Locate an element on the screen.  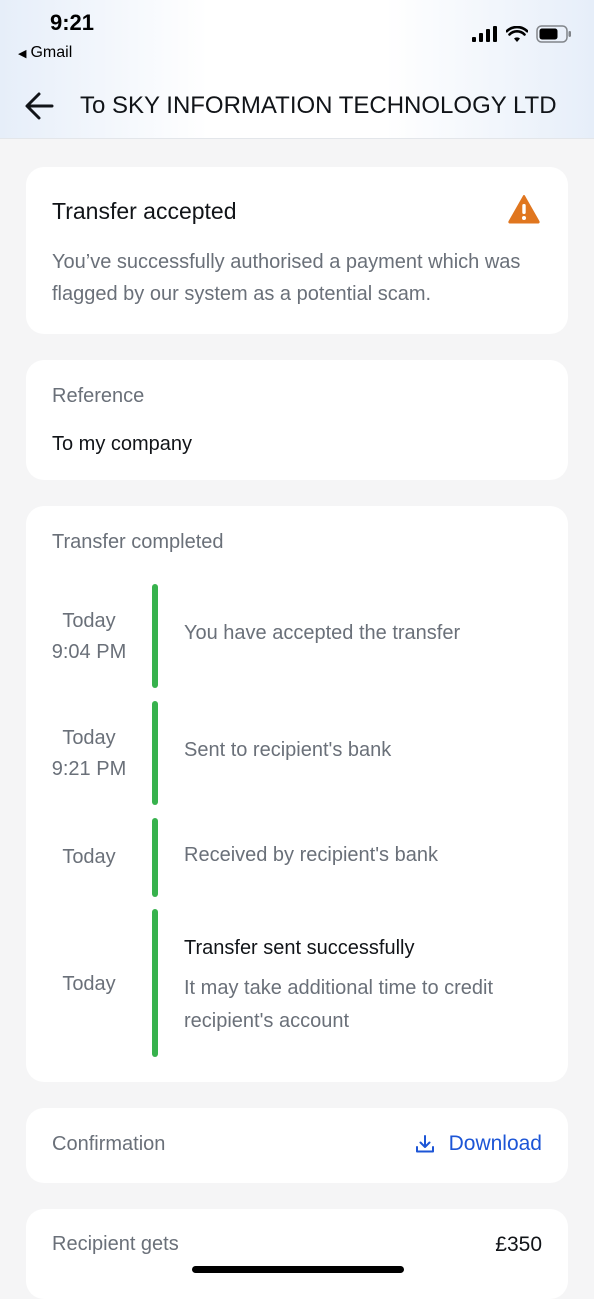
status-time: 9:21 is located at coordinates (72, 22).